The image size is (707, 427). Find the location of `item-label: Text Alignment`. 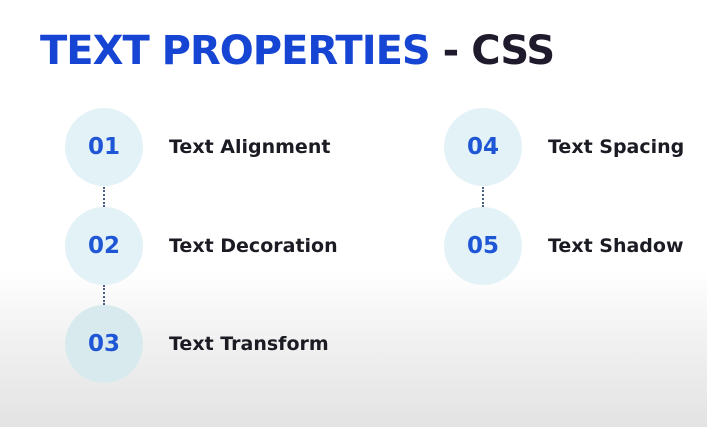

item-label: Text Alignment is located at coordinates (250, 147).